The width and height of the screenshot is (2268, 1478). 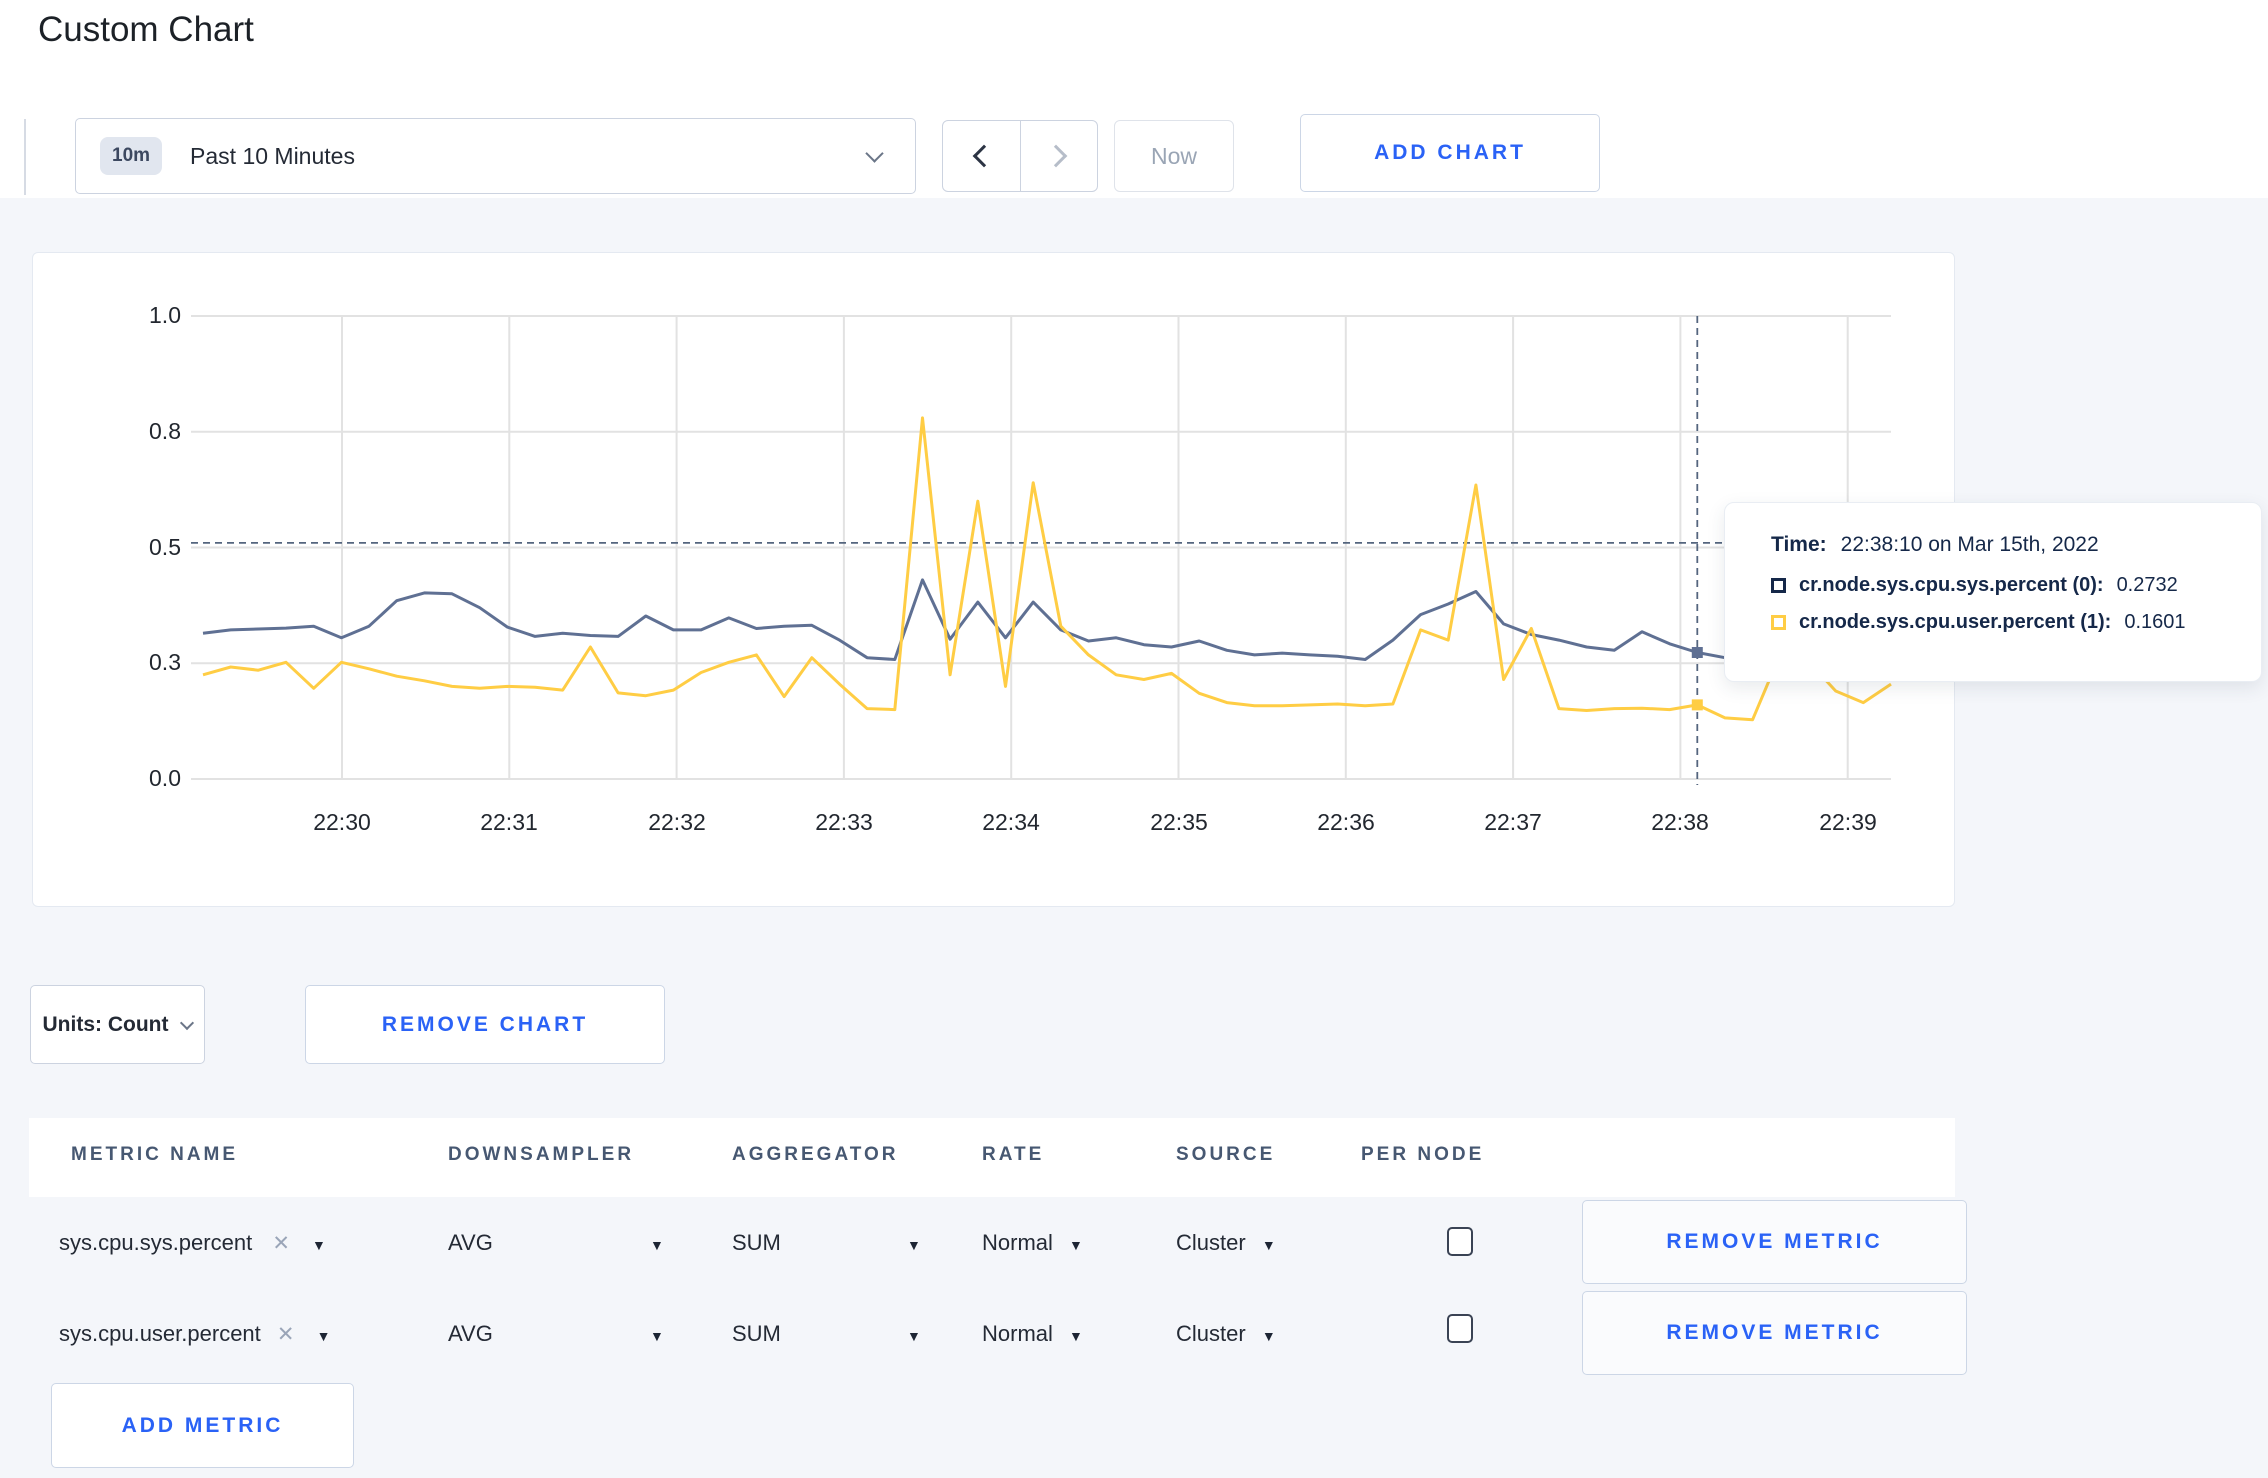 What do you see at coordinates (844, 822) in the screenshot?
I see `x-tick-label: 22:33` at bounding box center [844, 822].